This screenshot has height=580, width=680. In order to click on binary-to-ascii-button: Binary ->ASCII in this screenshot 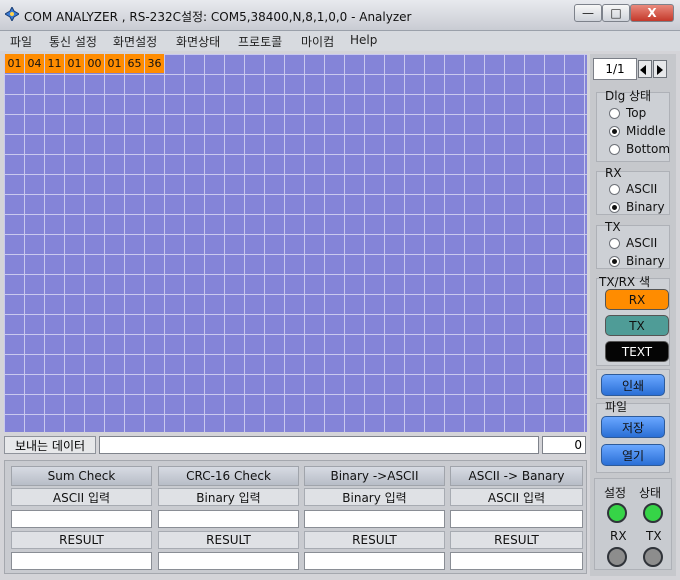, I will do `click(374, 476)`.